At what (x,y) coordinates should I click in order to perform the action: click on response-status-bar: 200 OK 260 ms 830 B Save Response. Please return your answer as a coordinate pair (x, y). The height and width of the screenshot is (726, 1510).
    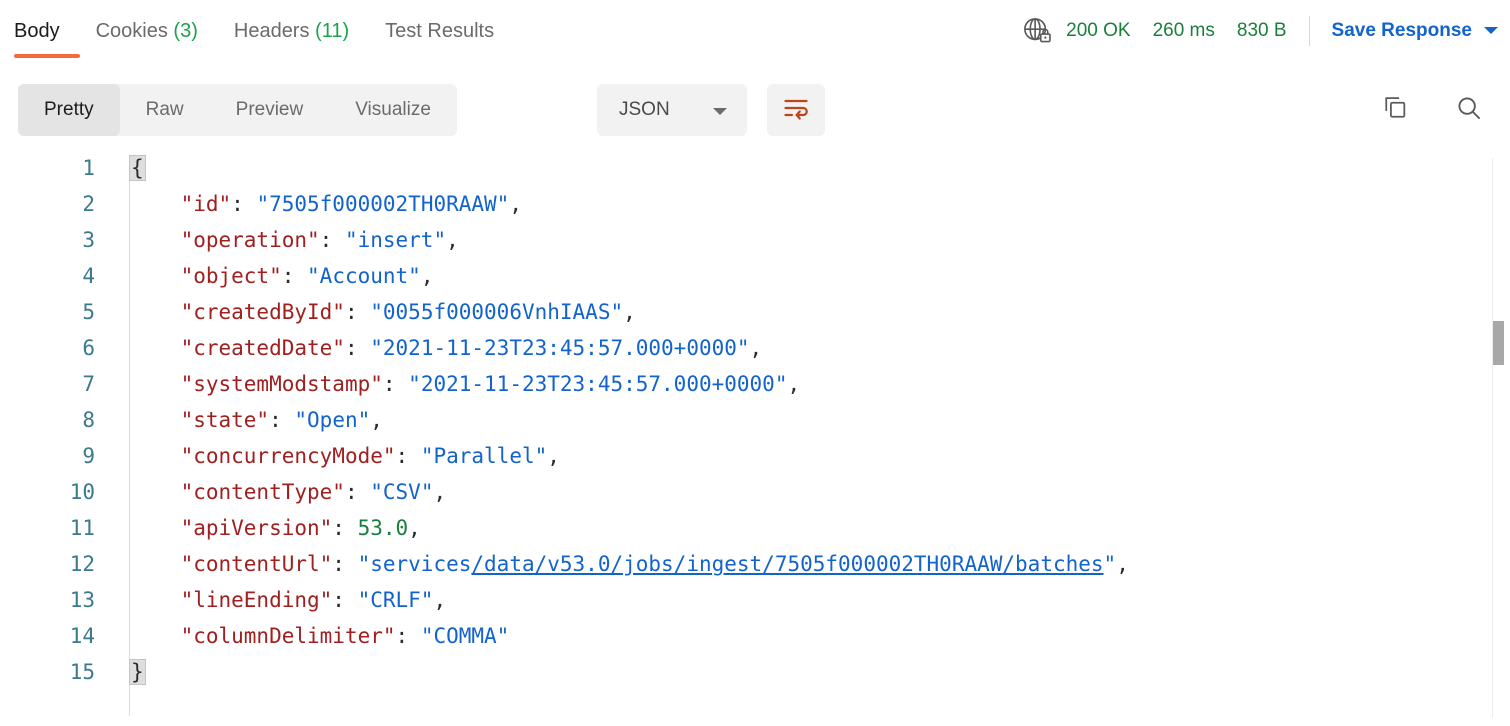
    Looking at the image, I should click on (1260, 31).